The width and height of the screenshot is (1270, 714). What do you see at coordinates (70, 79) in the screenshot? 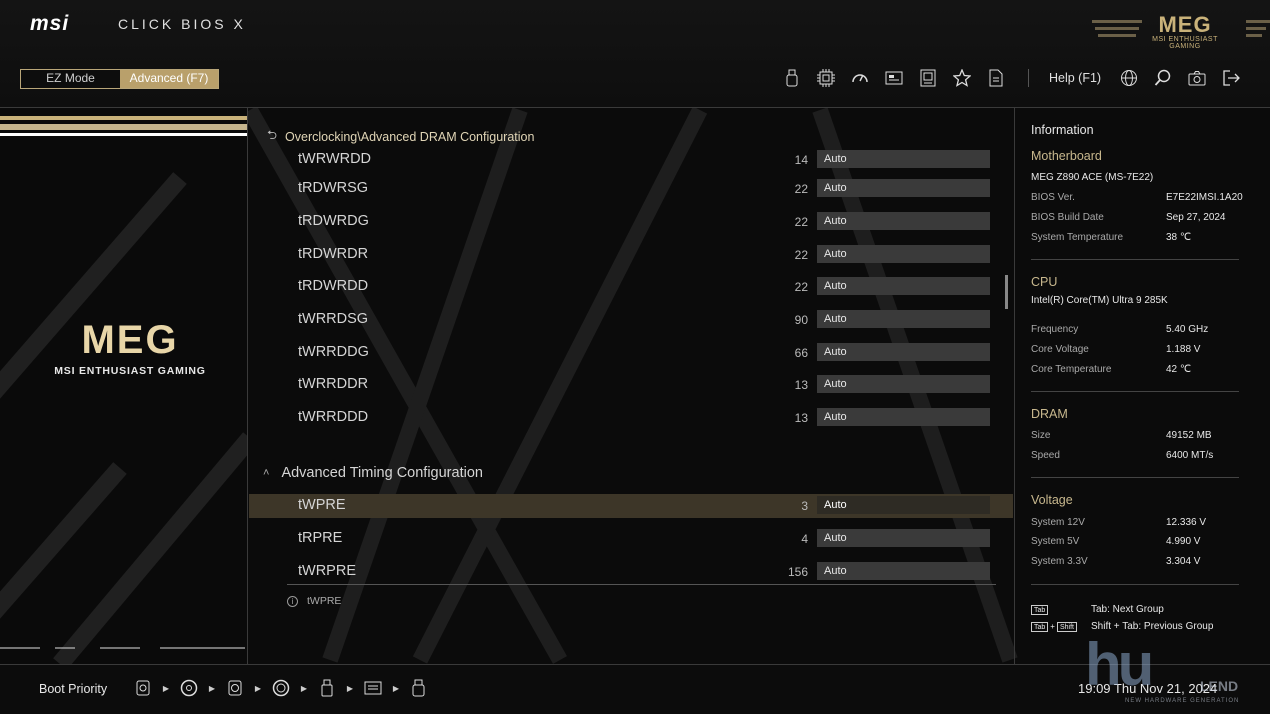
I see `ez-mode-tab: EZ Mode` at bounding box center [70, 79].